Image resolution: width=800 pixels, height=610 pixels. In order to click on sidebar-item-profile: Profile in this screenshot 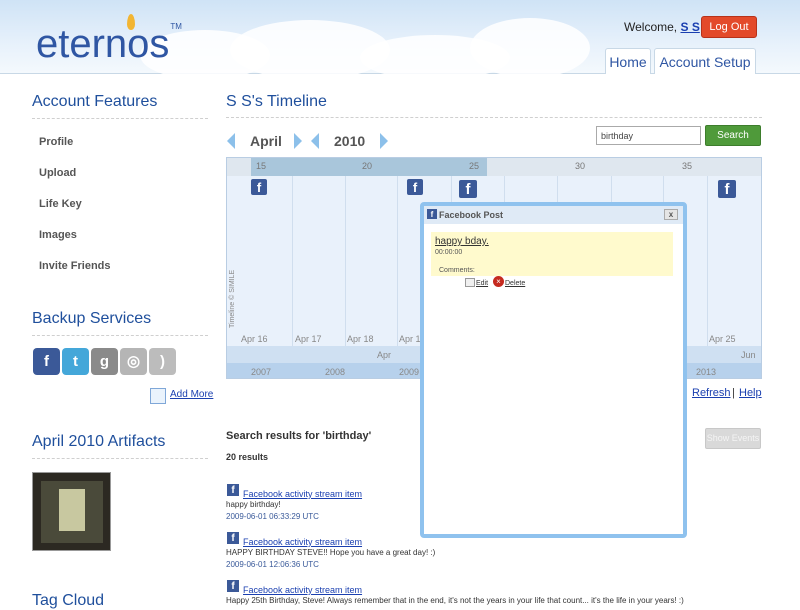, I will do `click(56, 142)`.